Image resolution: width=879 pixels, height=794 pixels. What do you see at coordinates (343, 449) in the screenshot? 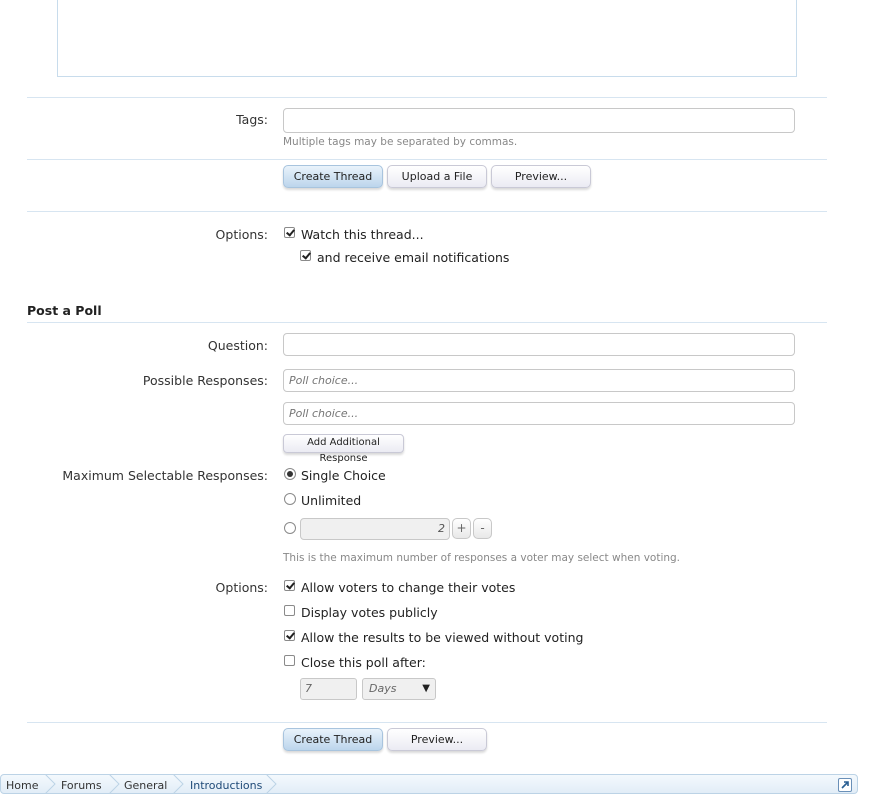
I see `add-response-button: Add Additional Response` at bounding box center [343, 449].